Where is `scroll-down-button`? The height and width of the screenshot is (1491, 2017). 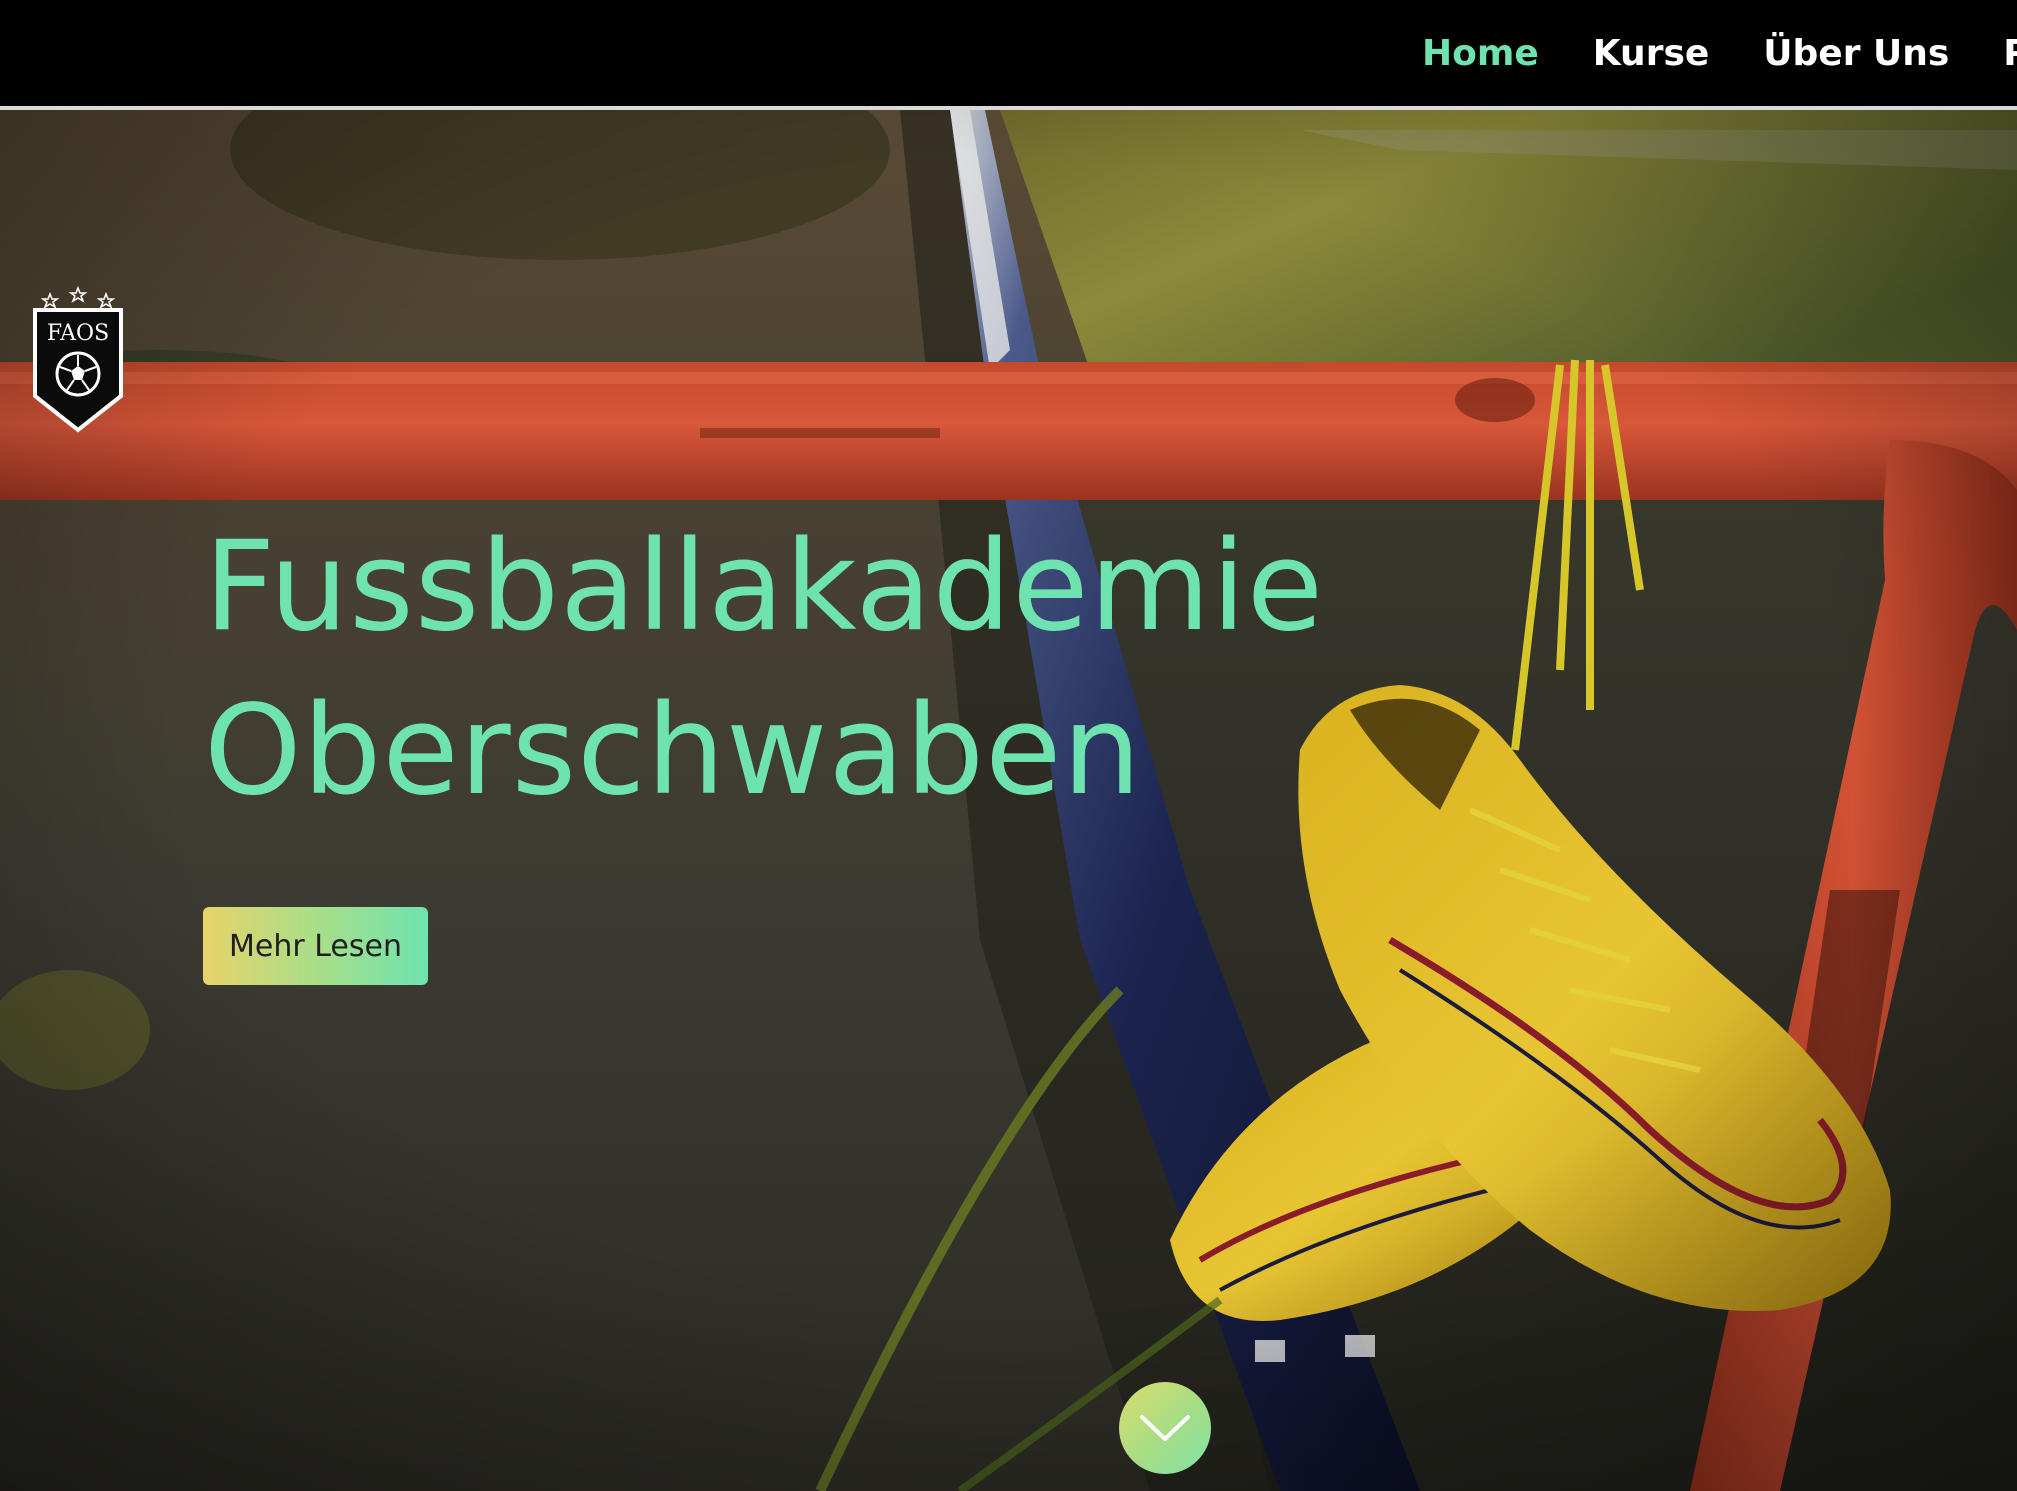
scroll-down-button is located at coordinates (1165, 1428).